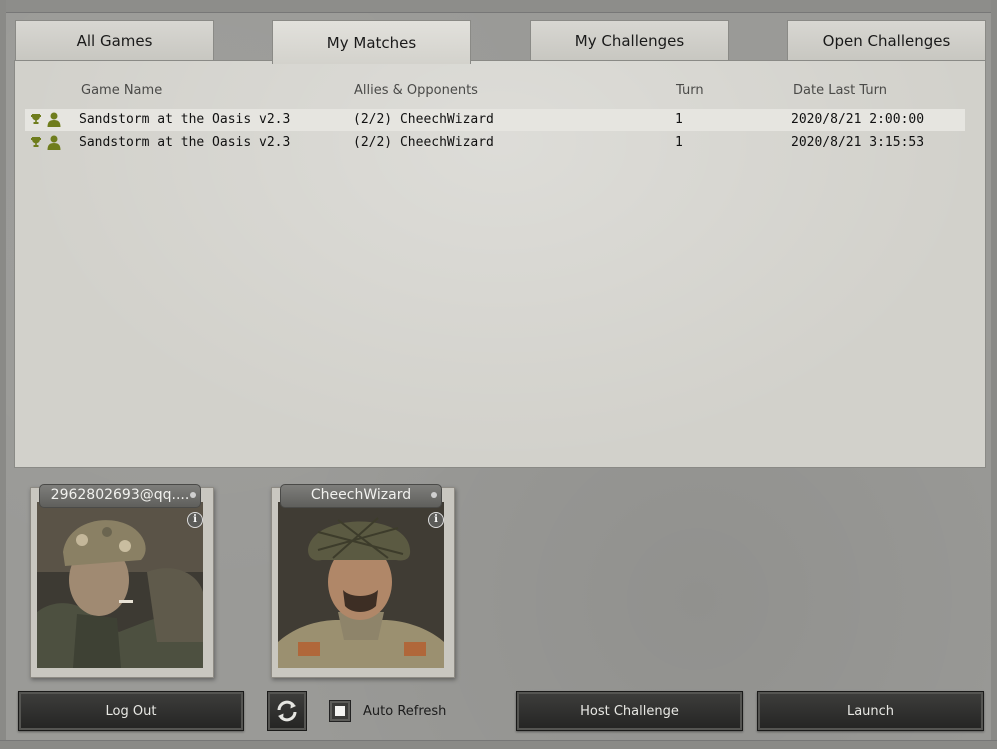  I want to click on player-name: CheechWizard, so click(361, 495).